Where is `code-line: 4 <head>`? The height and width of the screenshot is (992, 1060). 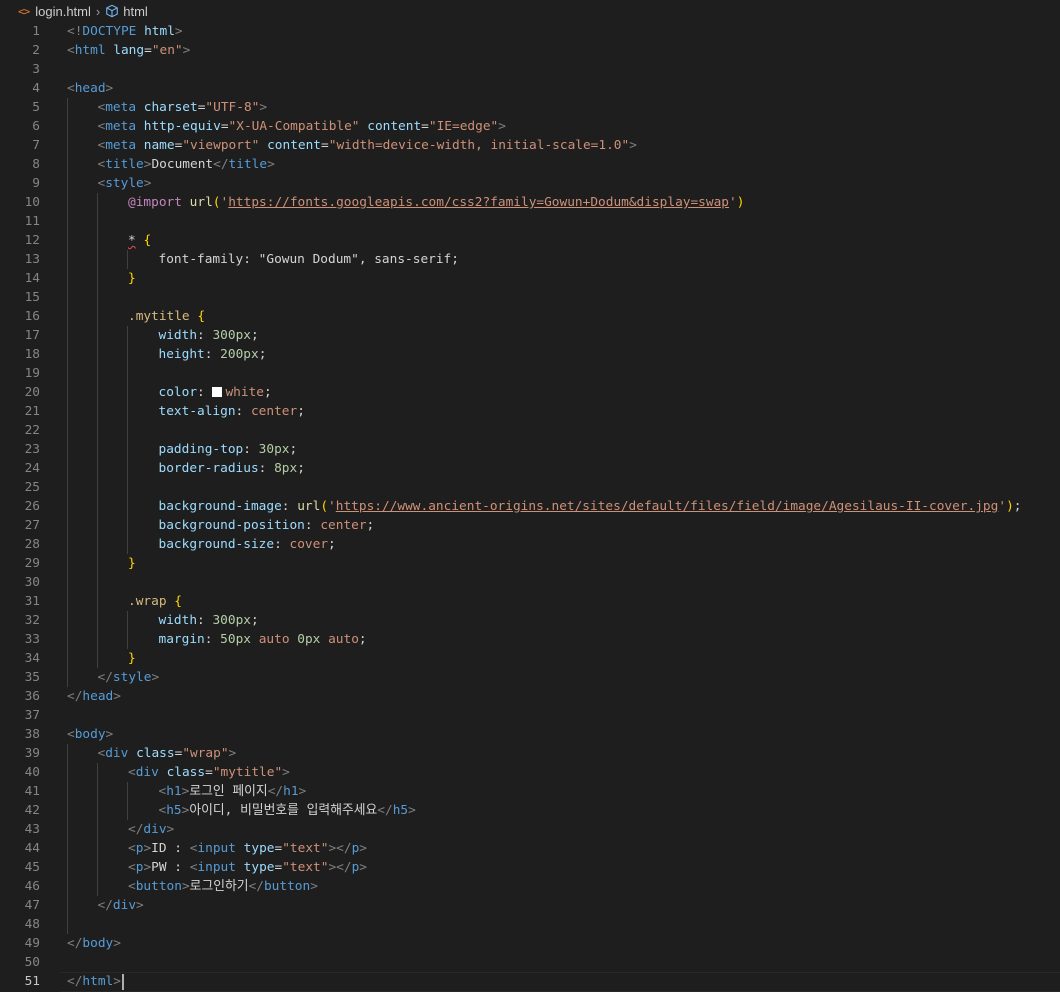
code-line: 4 <head> is located at coordinates (530, 88).